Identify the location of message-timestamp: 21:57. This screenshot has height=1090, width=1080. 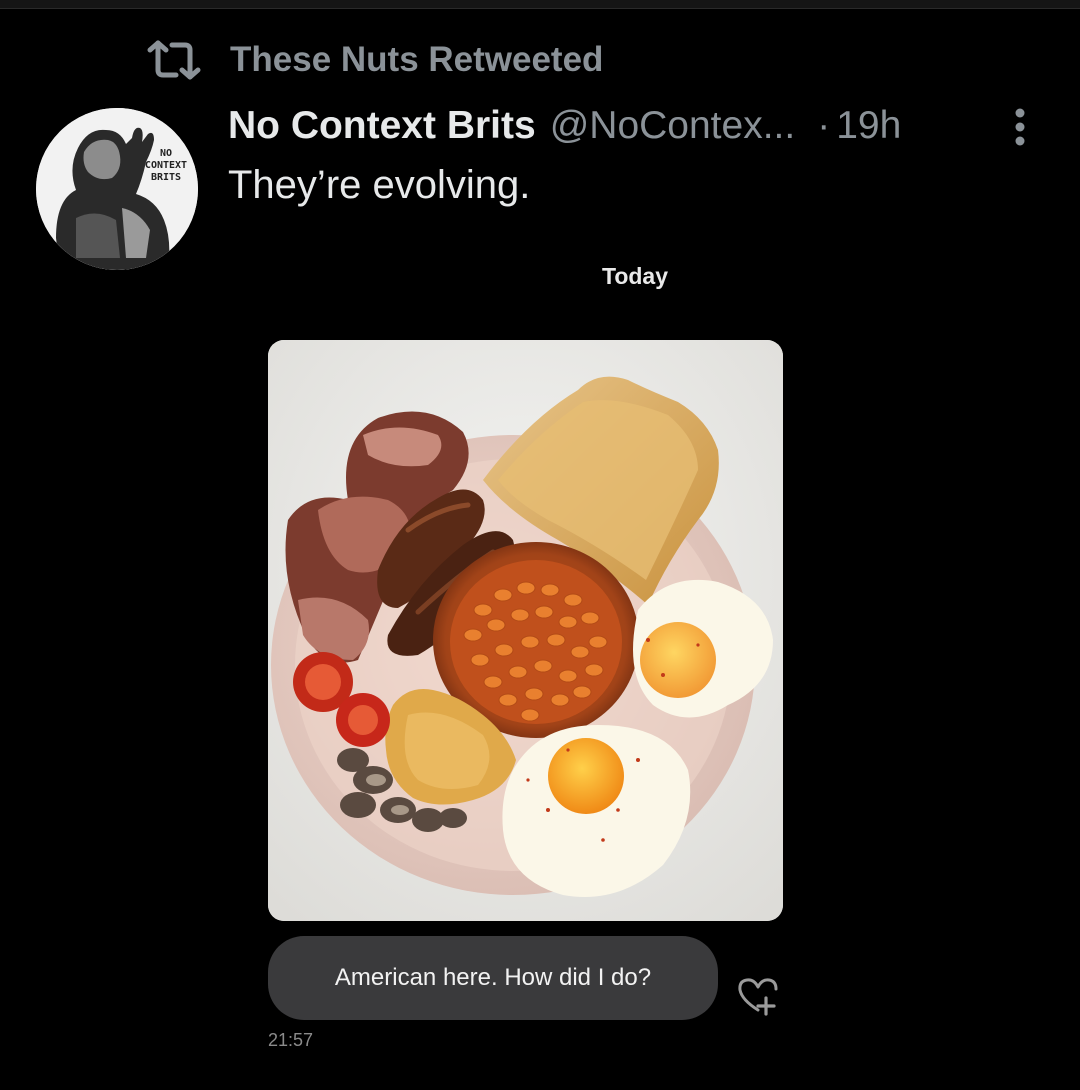
(291, 1040).